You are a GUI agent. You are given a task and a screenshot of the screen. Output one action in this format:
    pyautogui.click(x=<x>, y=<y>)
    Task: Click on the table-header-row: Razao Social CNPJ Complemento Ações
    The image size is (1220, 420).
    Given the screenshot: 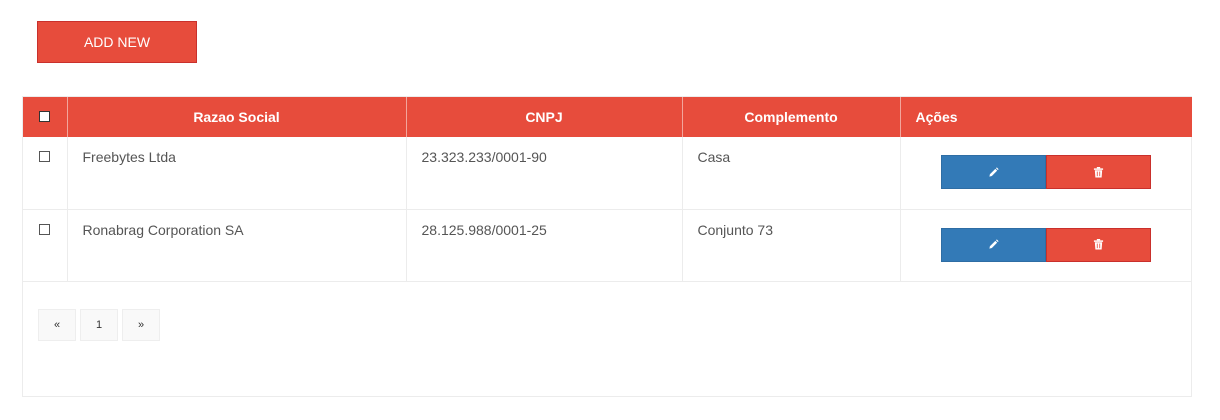 What is the action you would take?
    pyautogui.click(x=607, y=117)
    